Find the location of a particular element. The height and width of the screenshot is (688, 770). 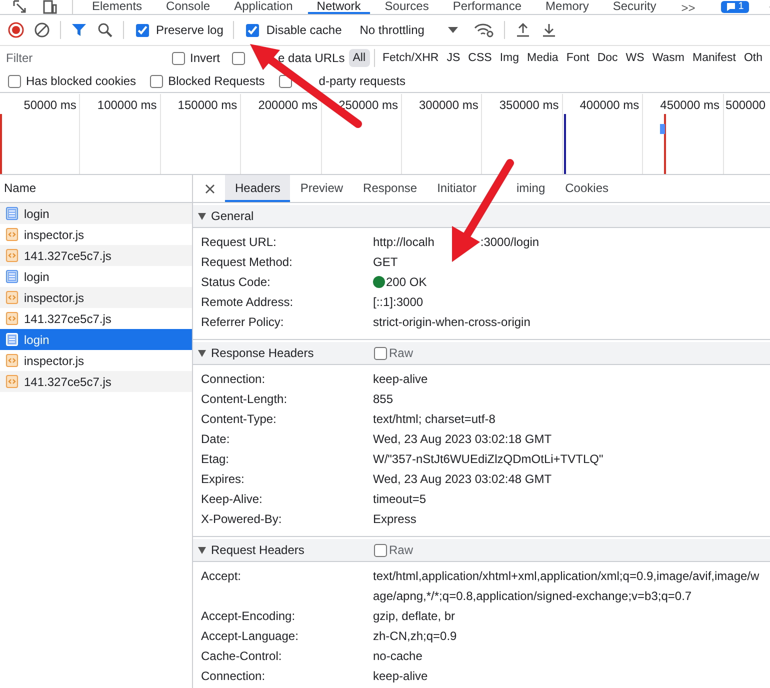

panel-tab: Application is located at coordinates (263, 7).